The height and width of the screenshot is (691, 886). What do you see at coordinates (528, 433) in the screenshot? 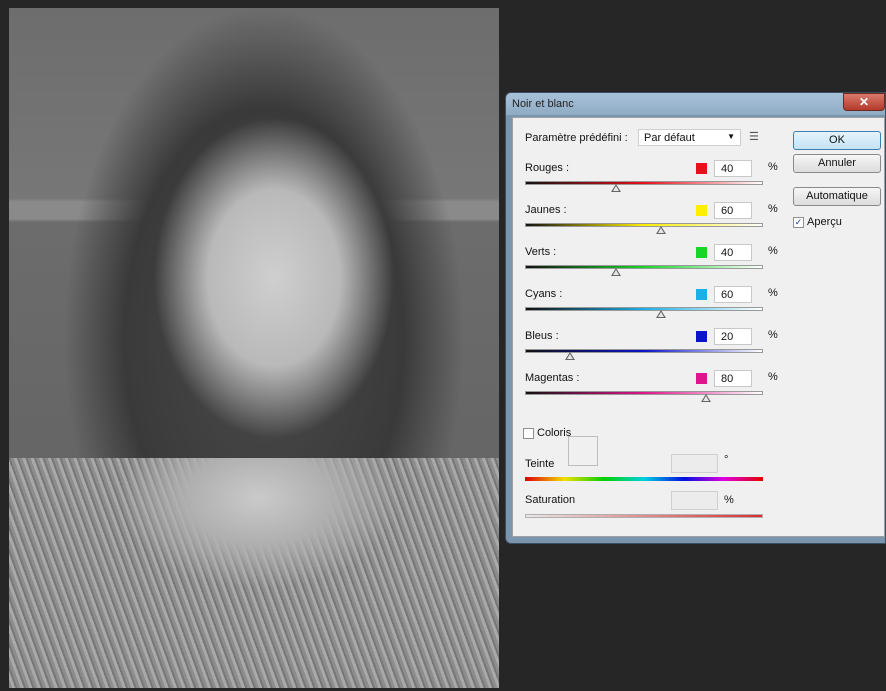
I see `tint-checkbox` at bounding box center [528, 433].